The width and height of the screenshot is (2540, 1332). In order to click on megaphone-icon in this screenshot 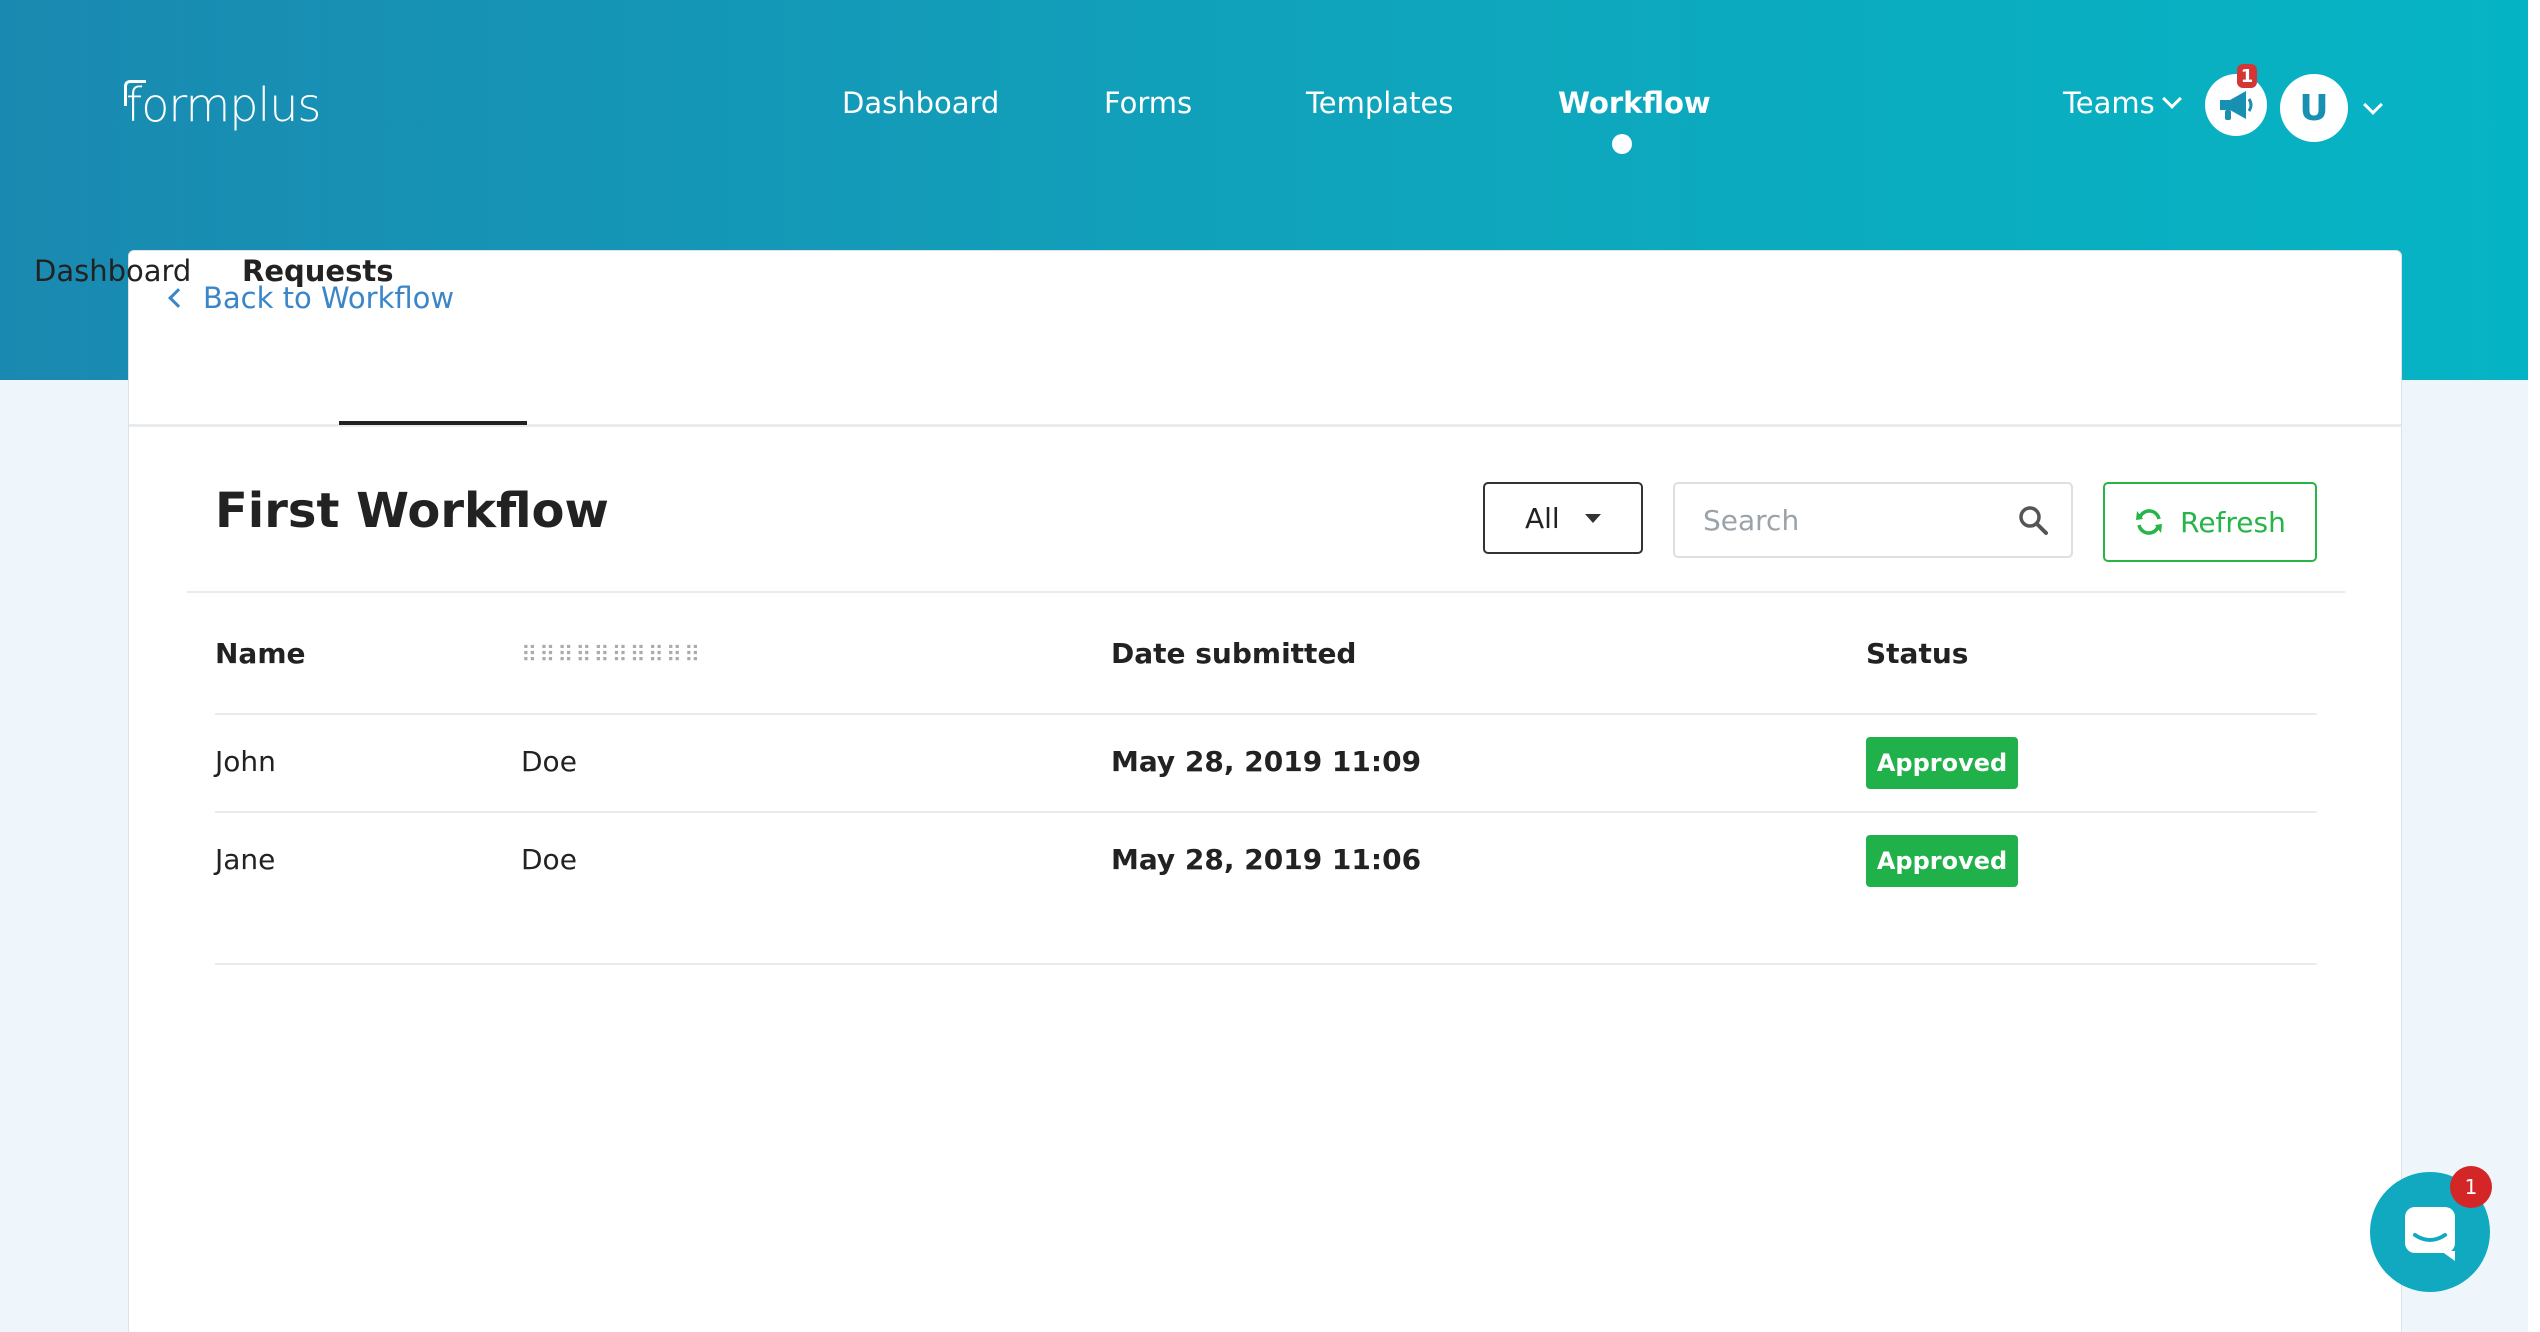, I will do `click(2236, 105)`.